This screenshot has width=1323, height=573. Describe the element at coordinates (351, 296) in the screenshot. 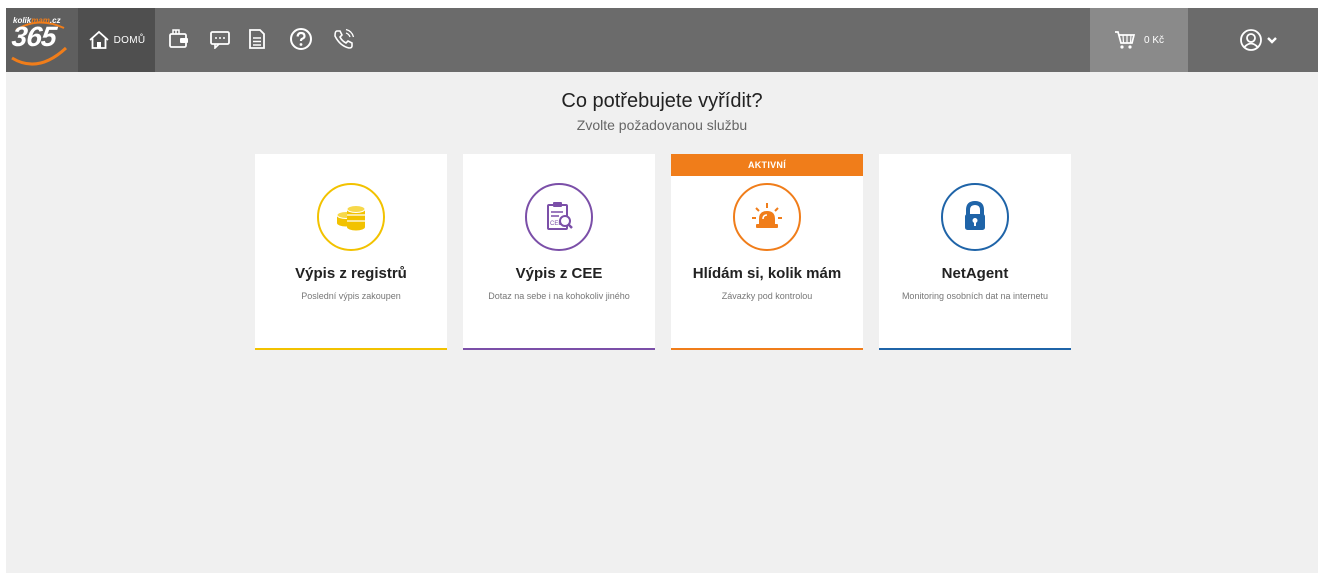

I see `card-description: Poslední výpis zakoupen` at that location.